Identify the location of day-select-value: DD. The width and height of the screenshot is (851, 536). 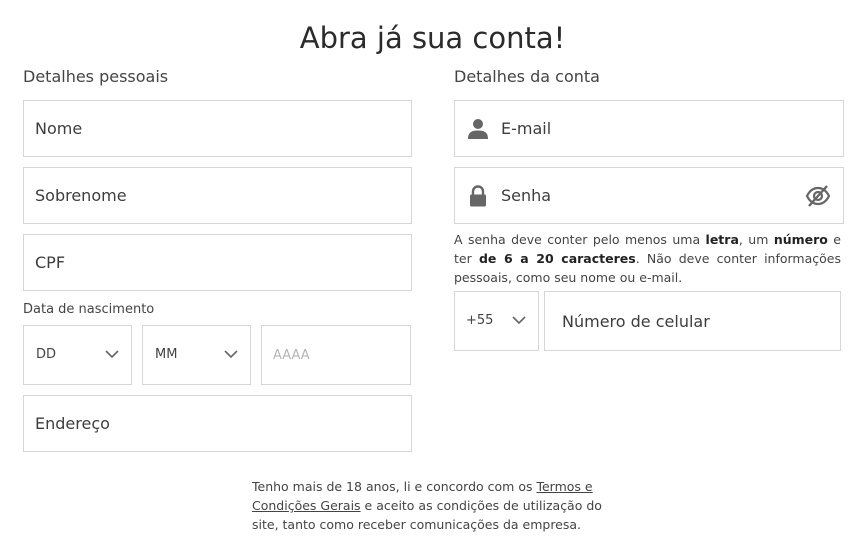
(46, 354).